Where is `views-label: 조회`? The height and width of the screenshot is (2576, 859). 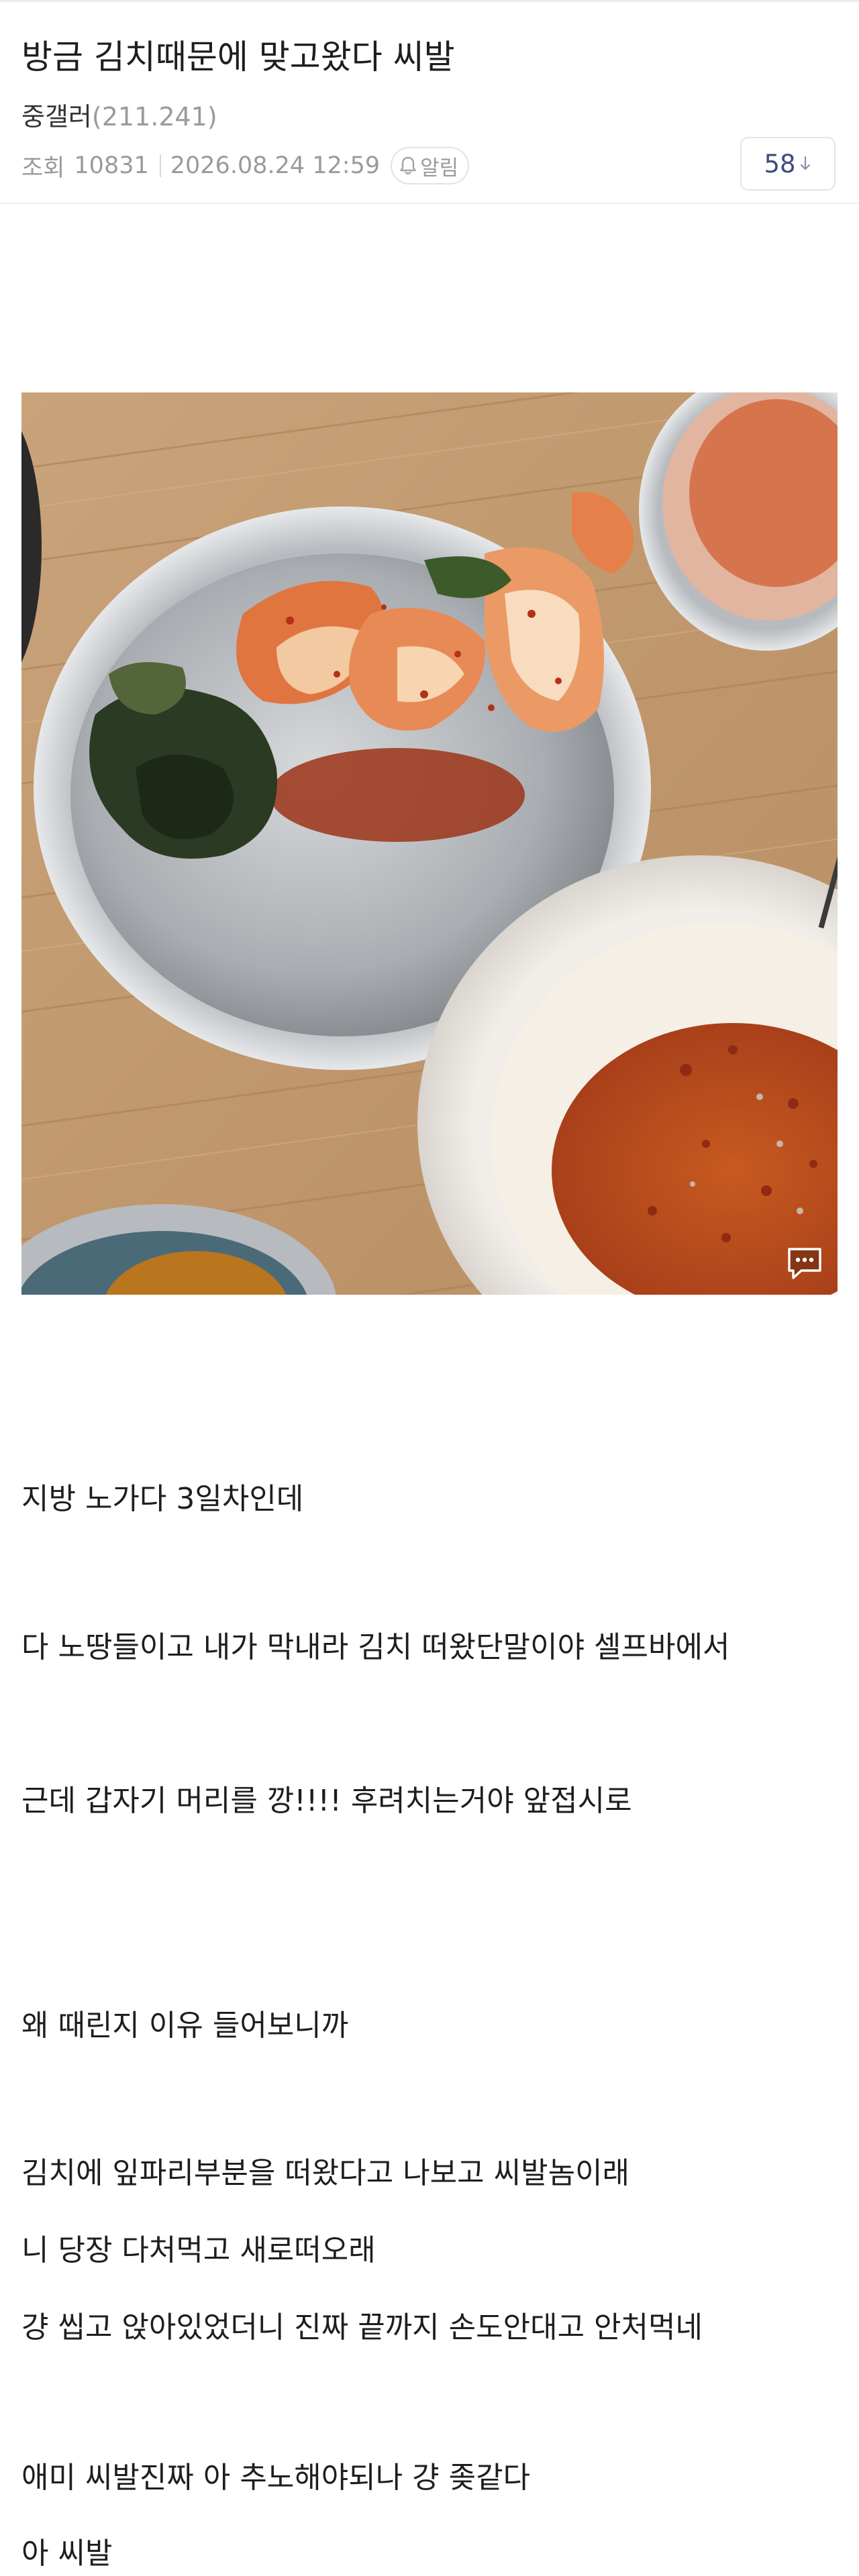 views-label: 조회 is located at coordinates (43, 168).